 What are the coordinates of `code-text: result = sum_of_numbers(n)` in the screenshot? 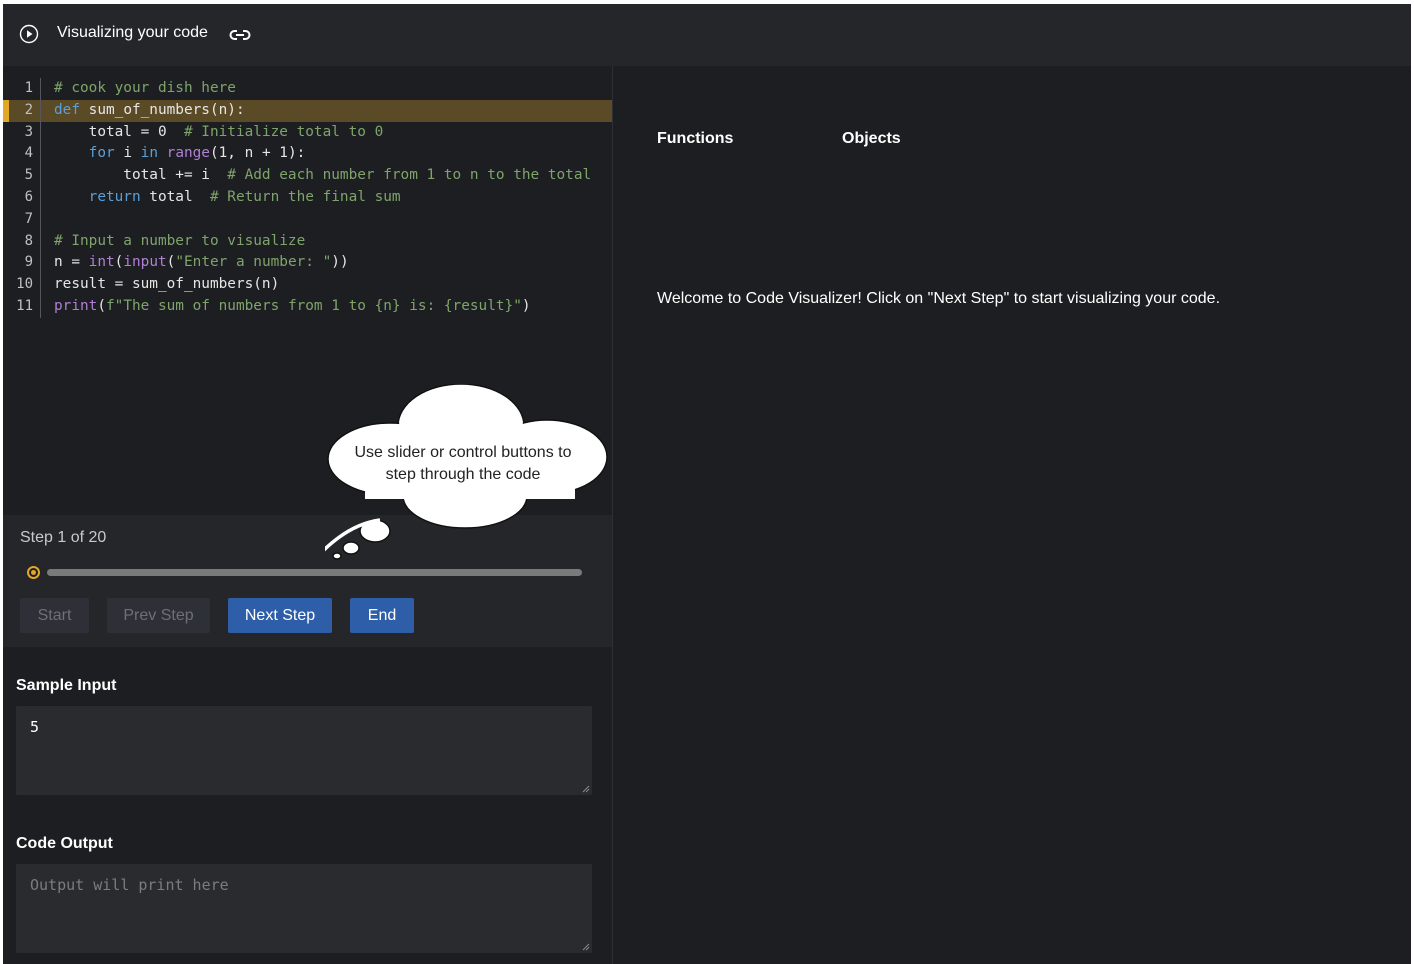 It's located at (167, 284).